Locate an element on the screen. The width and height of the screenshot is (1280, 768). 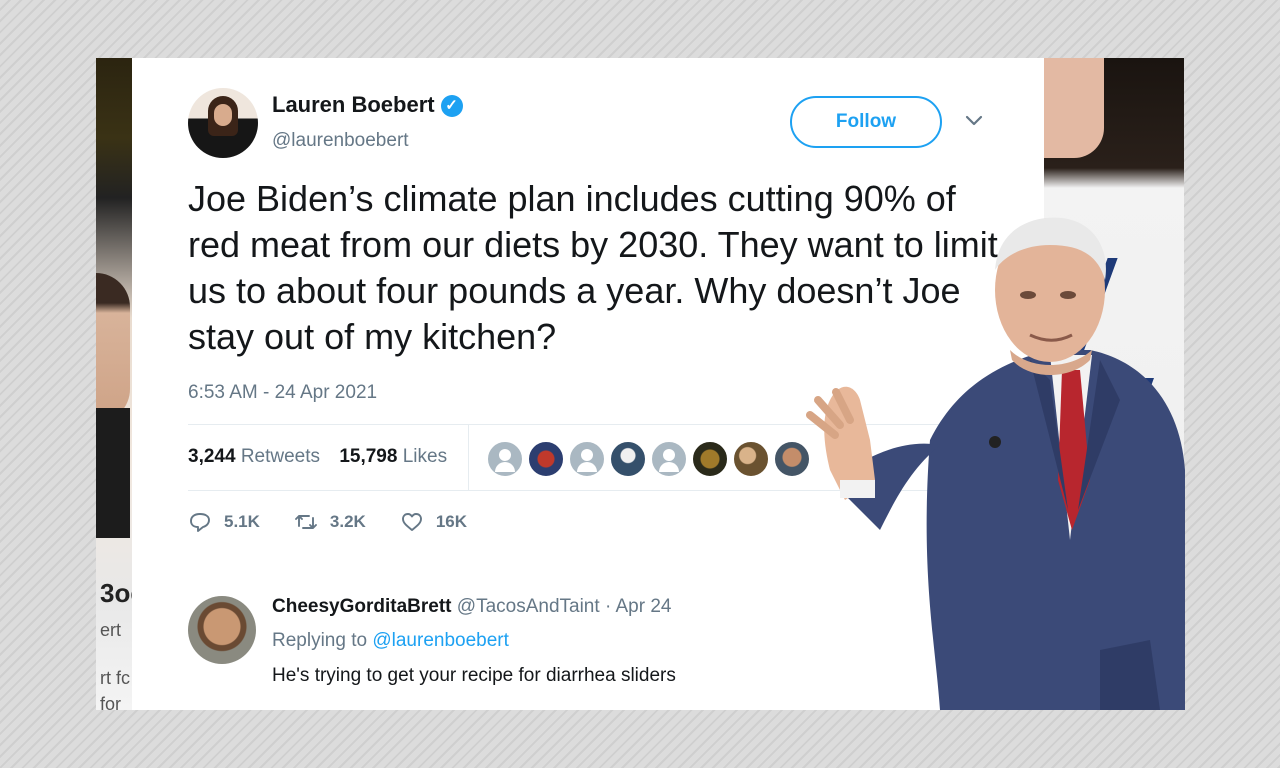
reply-date: · Apr 24 is located at coordinates (638, 606).